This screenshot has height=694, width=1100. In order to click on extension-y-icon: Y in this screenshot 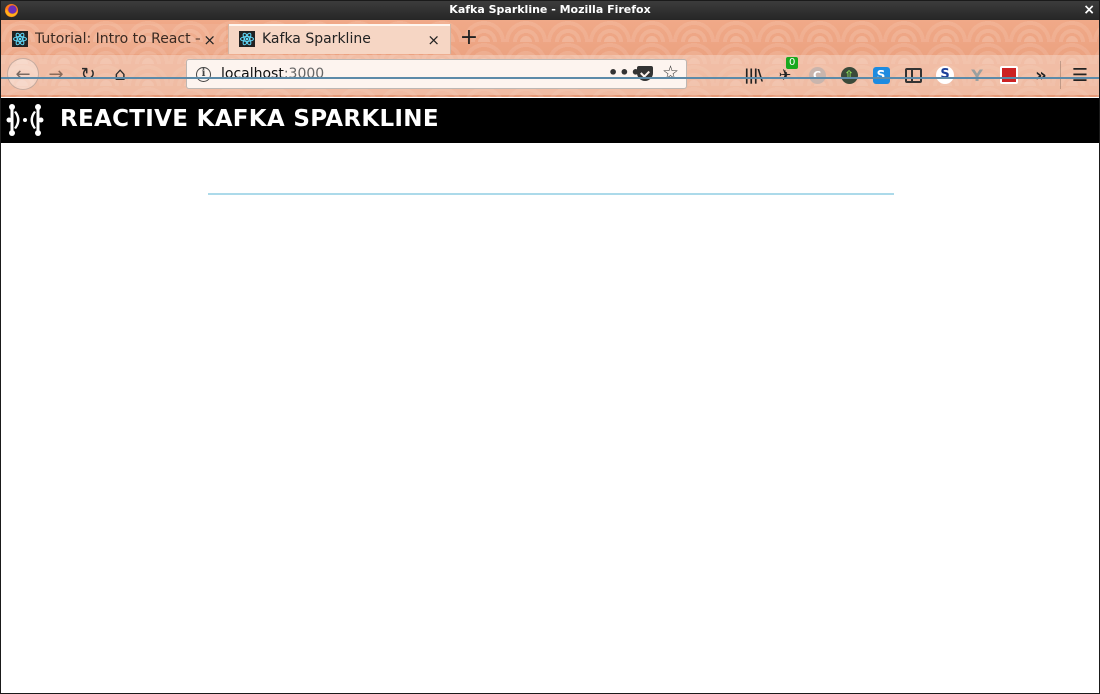, I will do `click(977, 75)`.